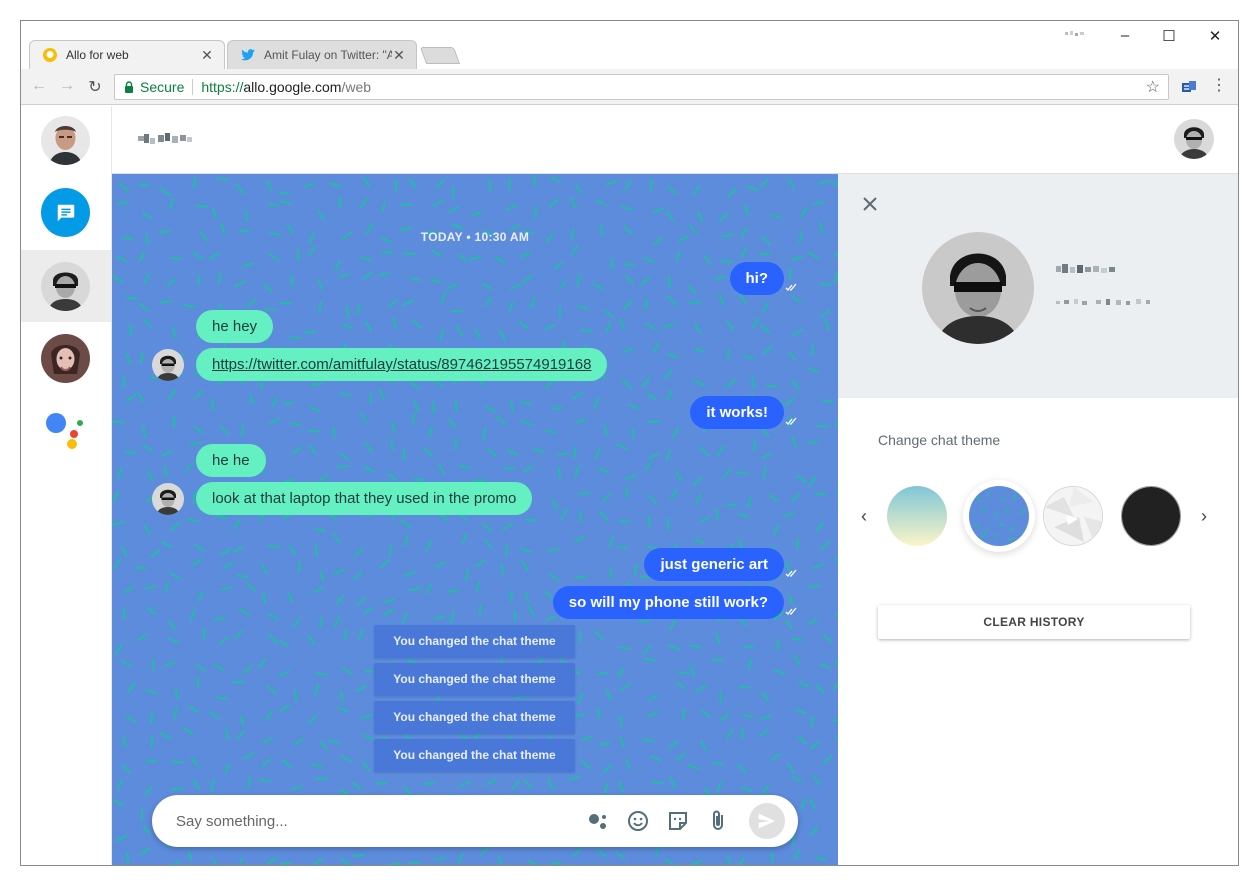  What do you see at coordinates (371, 821) in the screenshot?
I see `message-input` at bounding box center [371, 821].